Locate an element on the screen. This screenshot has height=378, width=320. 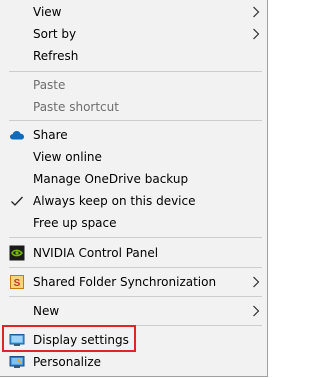
menu-item-sort-by: Sort by is located at coordinates (134, 34).